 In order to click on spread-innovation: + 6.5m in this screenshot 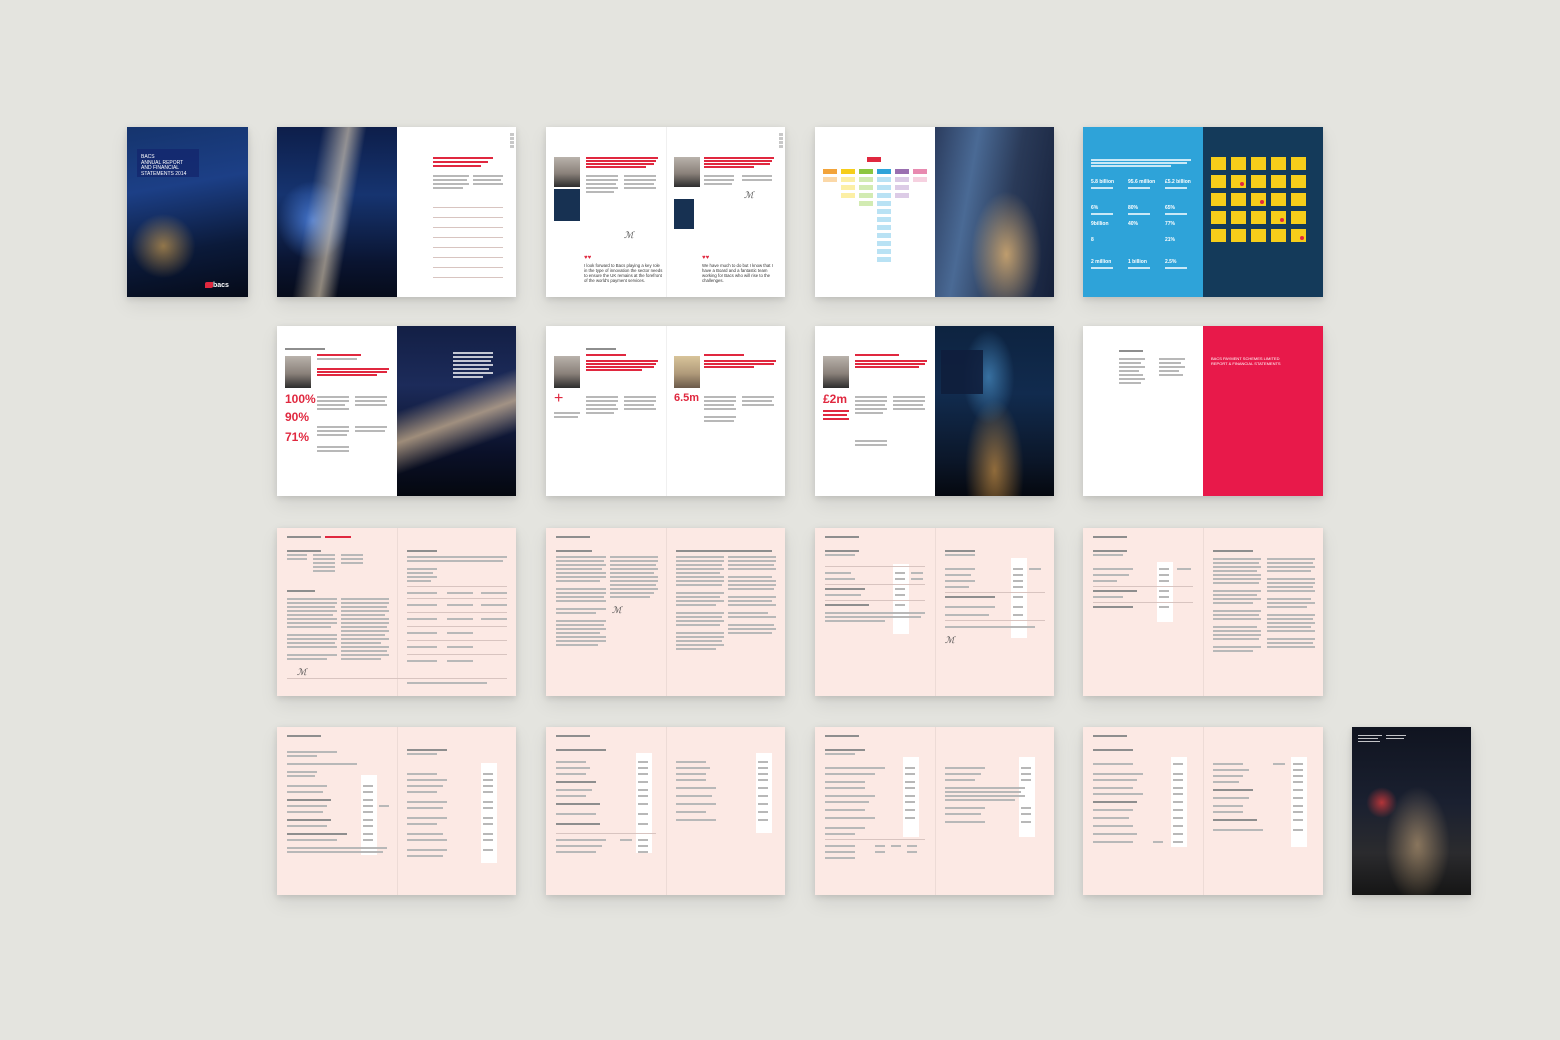, I will do `click(665, 411)`.